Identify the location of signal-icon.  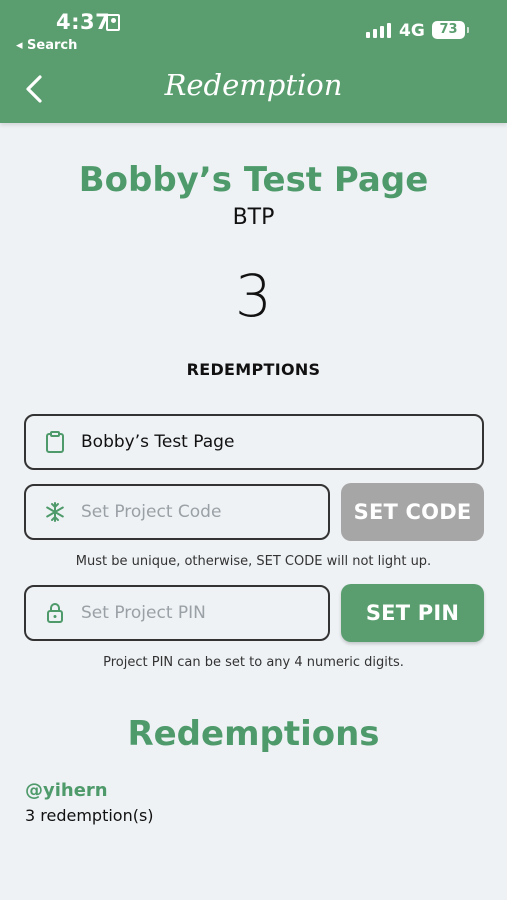
(379, 30).